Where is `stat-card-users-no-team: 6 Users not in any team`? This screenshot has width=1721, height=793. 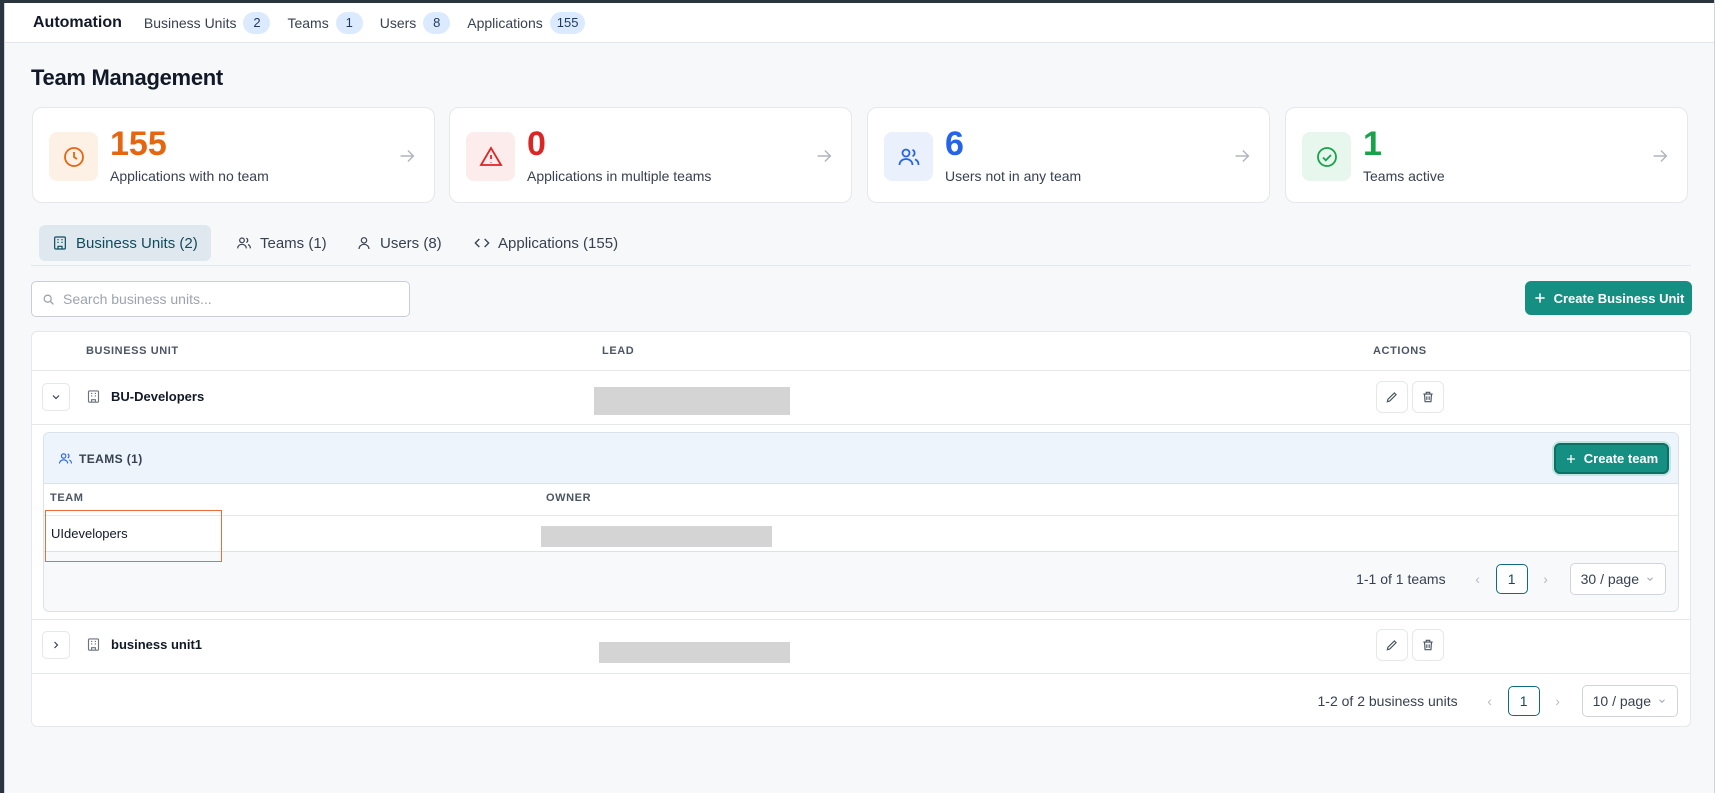 stat-card-users-no-team: 6 Users not in any team is located at coordinates (1068, 155).